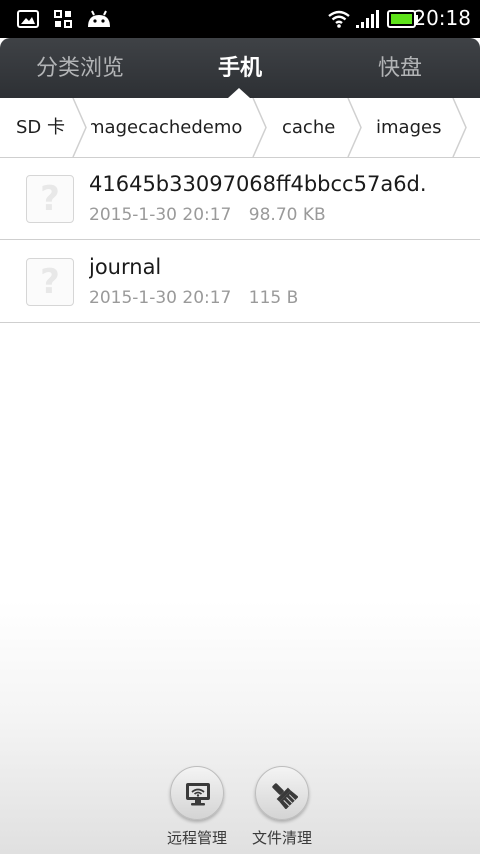 The height and width of the screenshot is (854, 480). Describe the element at coordinates (258, 184) in the screenshot. I see `file-name: 41645b33097068ff4bbcc57a6d.` at that location.